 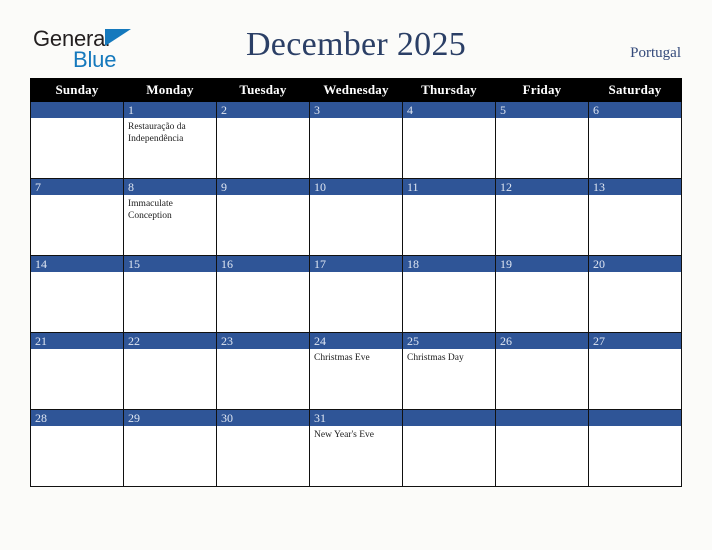 I want to click on calendar-day-cell: 6, so click(x=635, y=140).